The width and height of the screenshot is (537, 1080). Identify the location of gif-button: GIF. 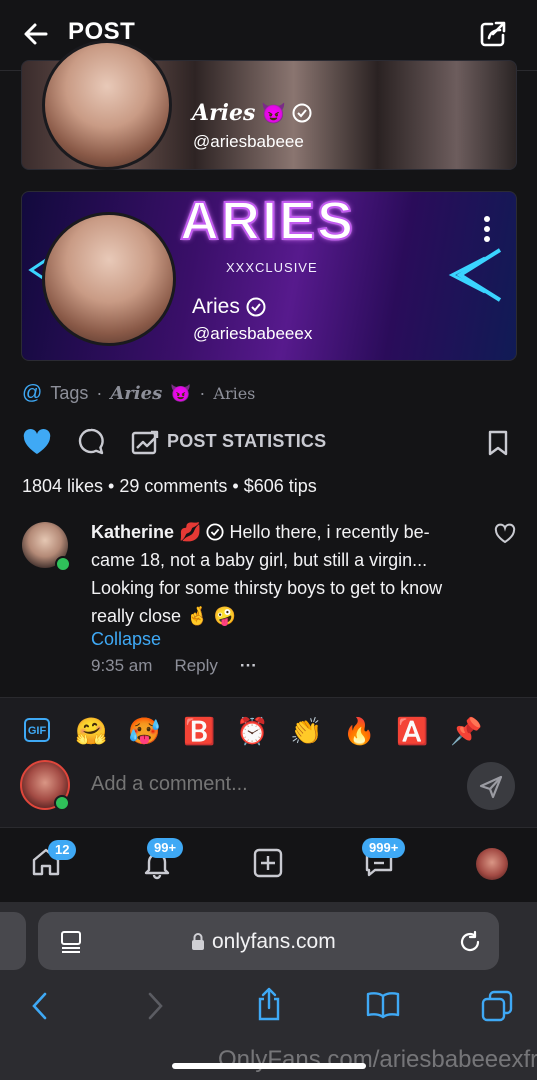
(37, 730).